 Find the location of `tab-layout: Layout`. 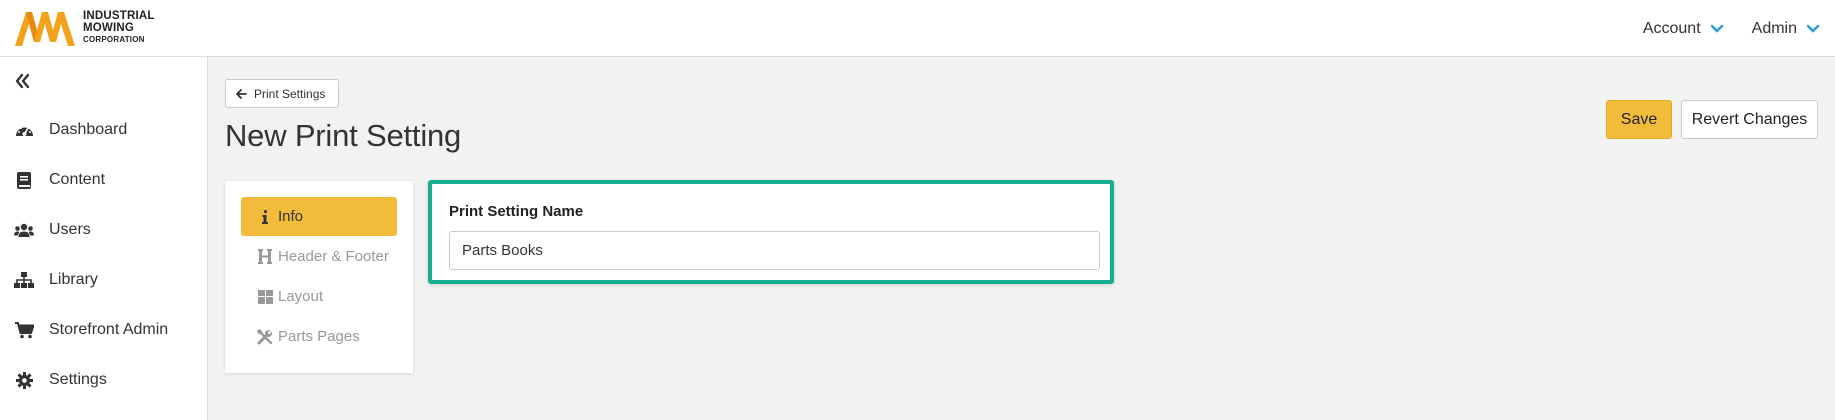

tab-layout: Layout is located at coordinates (319, 296).